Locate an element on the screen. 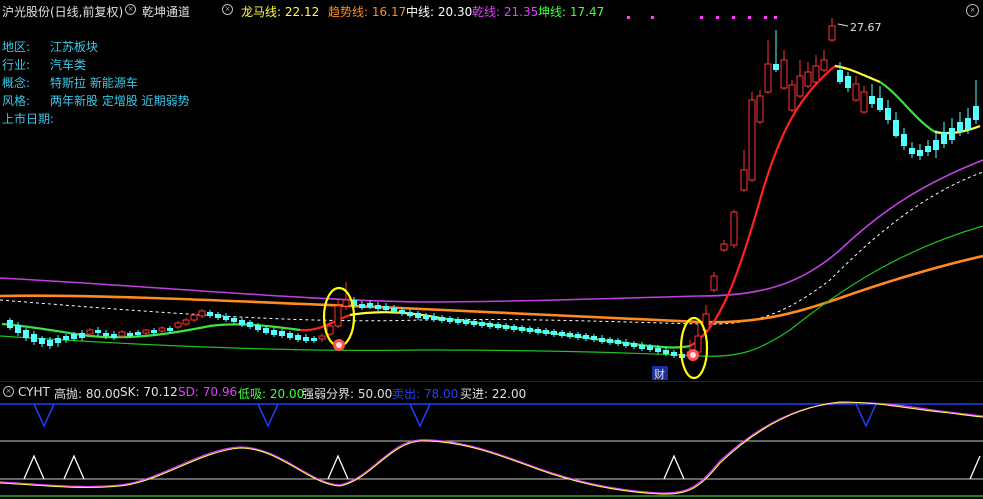  sub-indicator-close-icon: × is located at coordinates (8, 391).